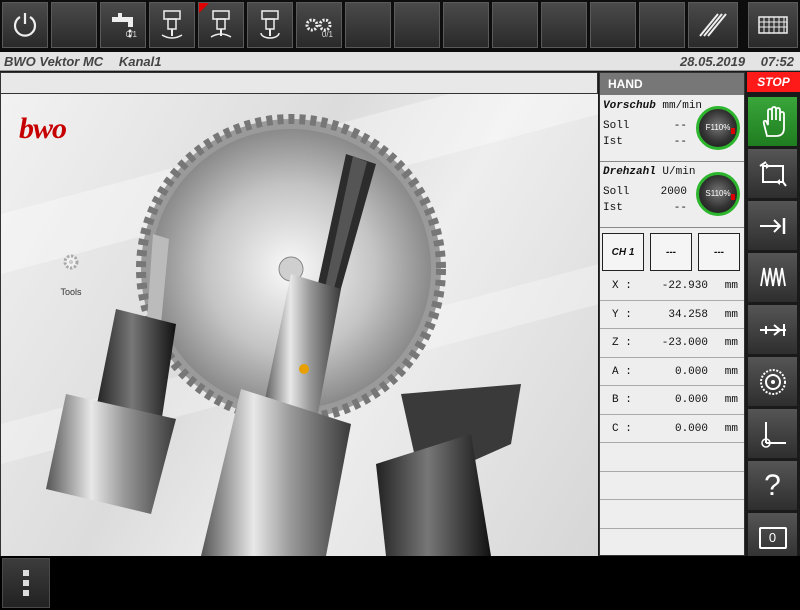  I want to click on spindle-dial-marker, so click(733, 197).